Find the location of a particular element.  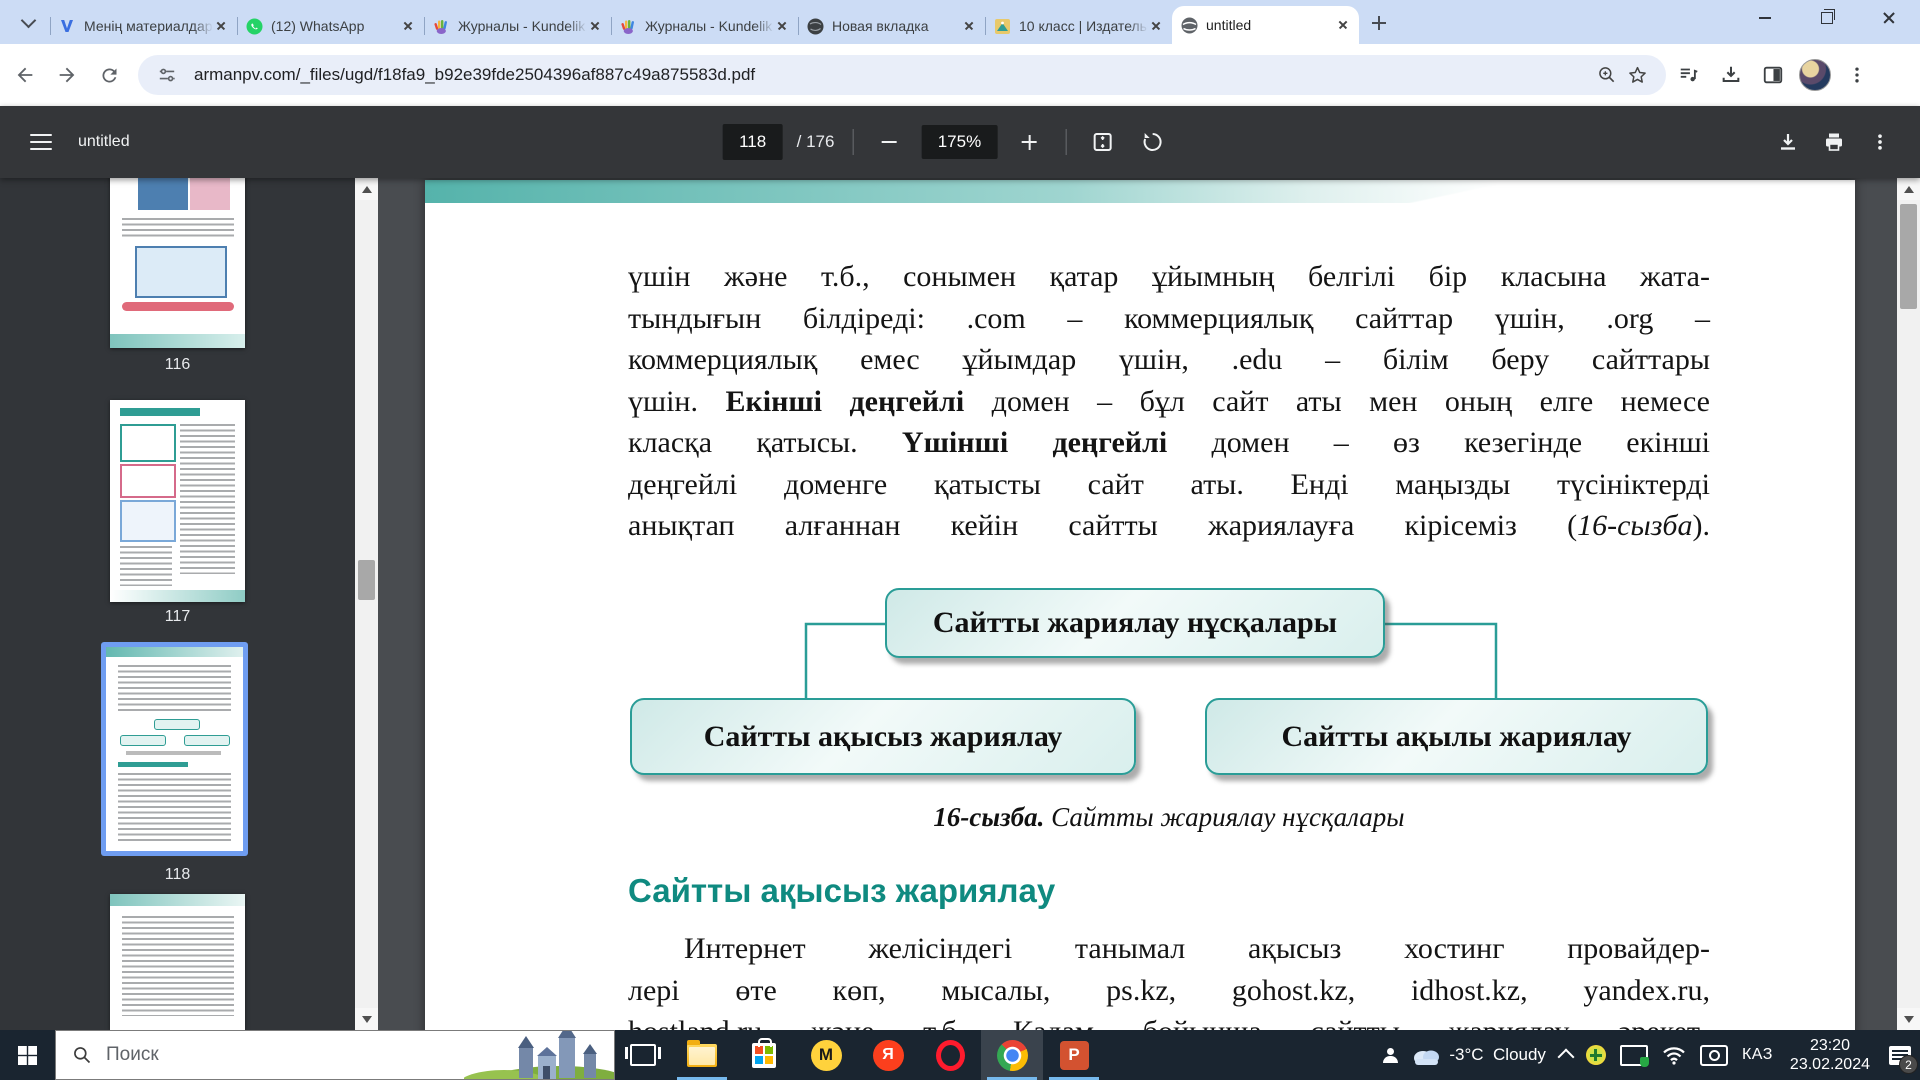

kundelik-hand-icon is located at coordinates (628, 26).